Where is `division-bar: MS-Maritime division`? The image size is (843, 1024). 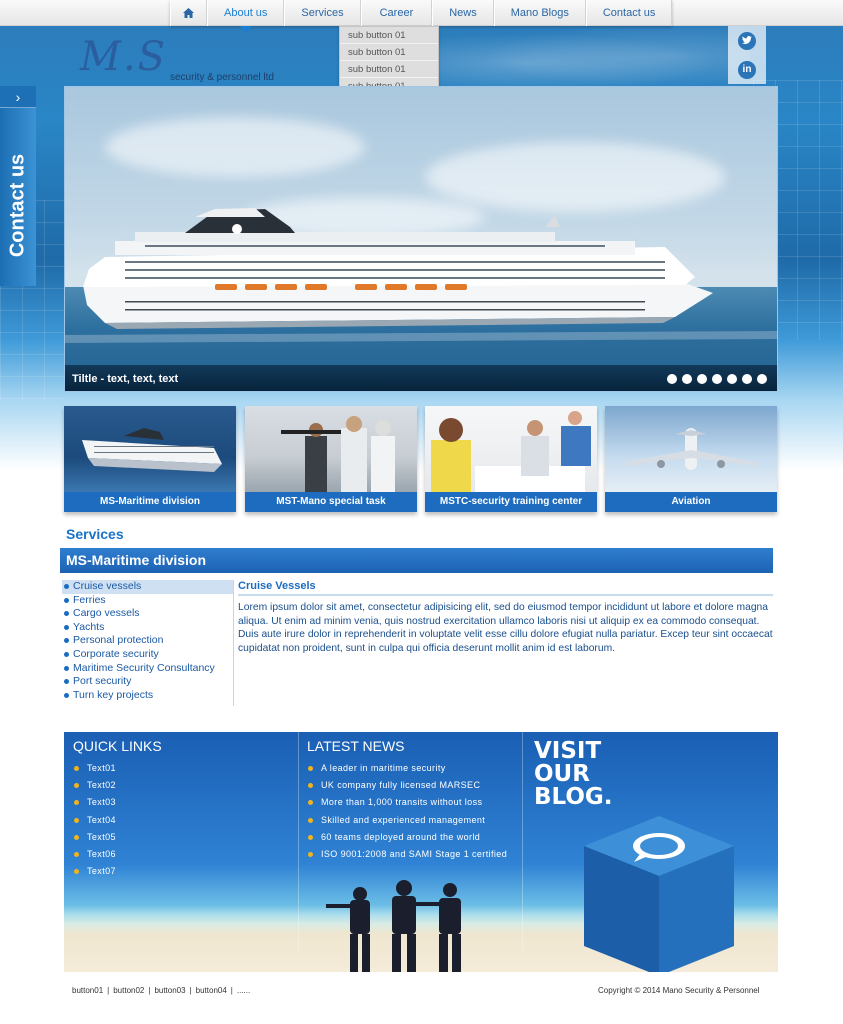
division-bar: MS-Maritime division is located at coordinates (416, 560).